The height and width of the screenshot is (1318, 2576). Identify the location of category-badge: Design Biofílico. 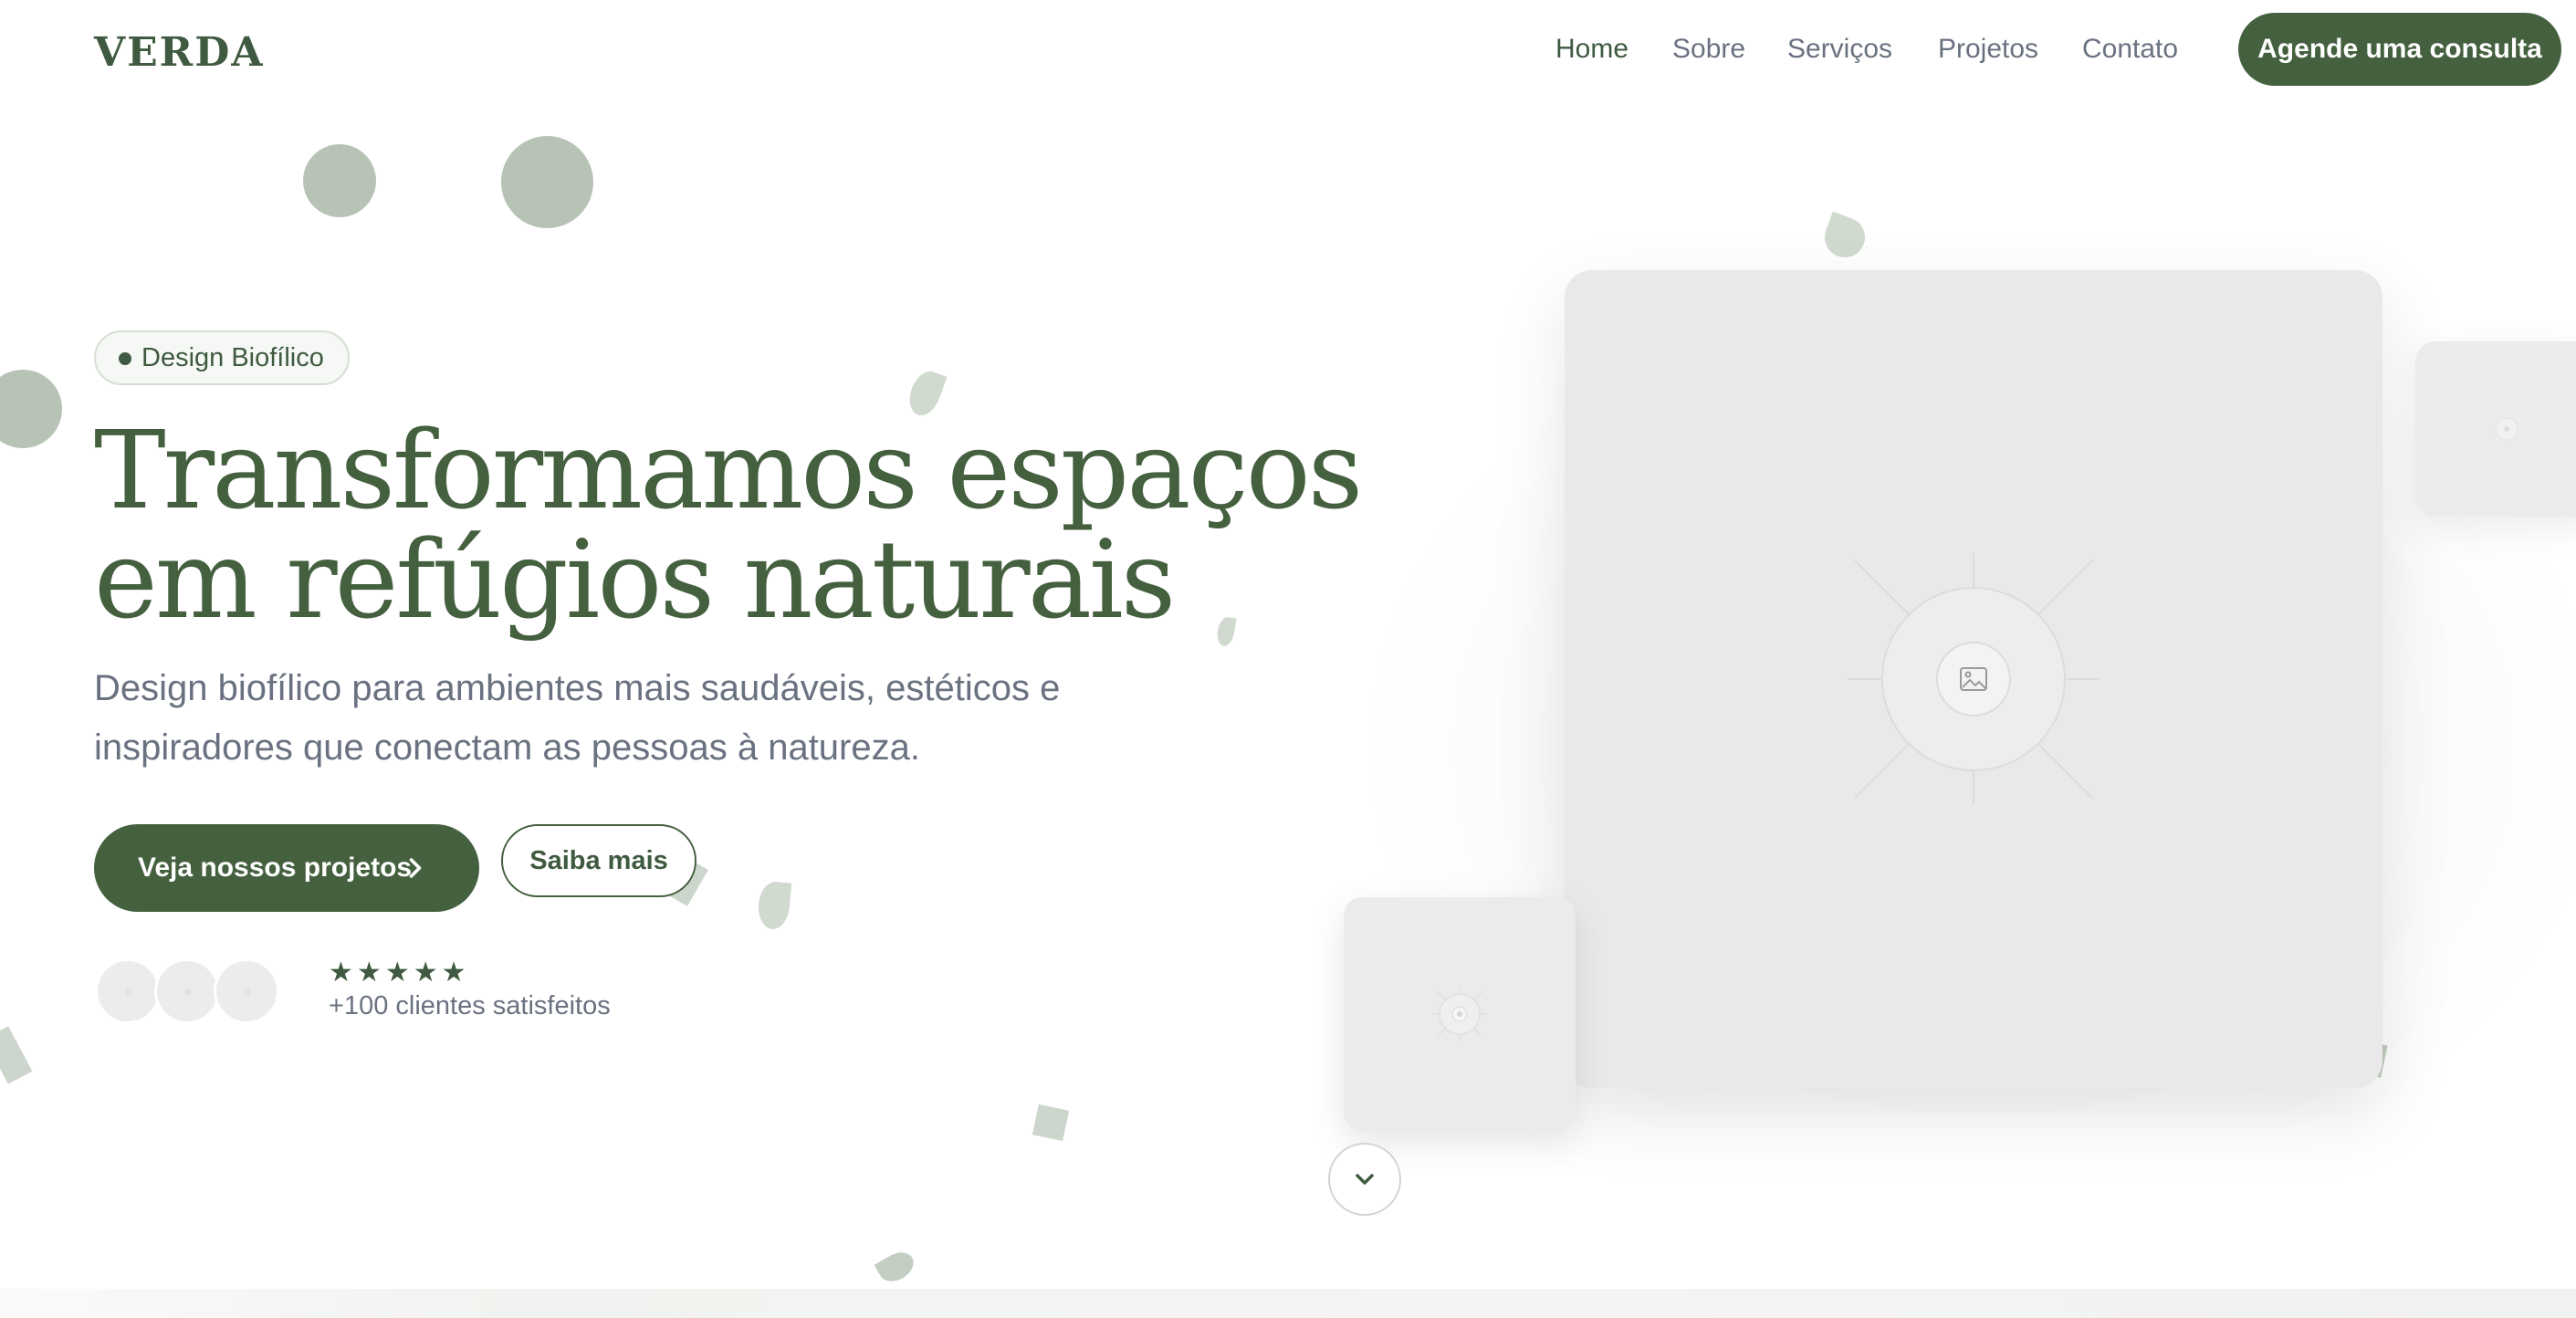
(222, 357).